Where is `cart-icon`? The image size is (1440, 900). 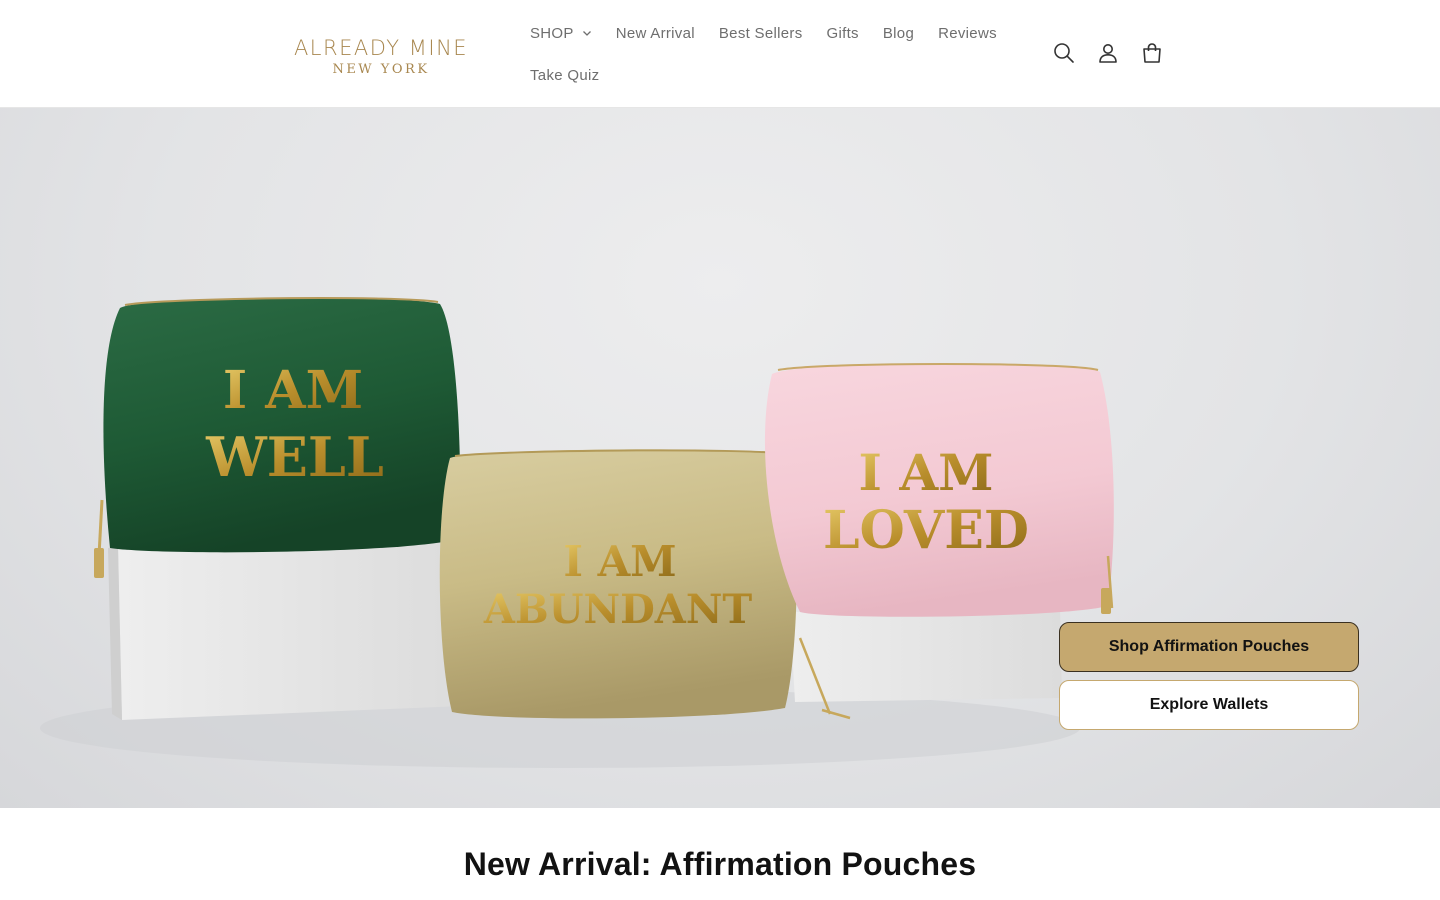
cart-icon is located at coordinates (1152, 53).